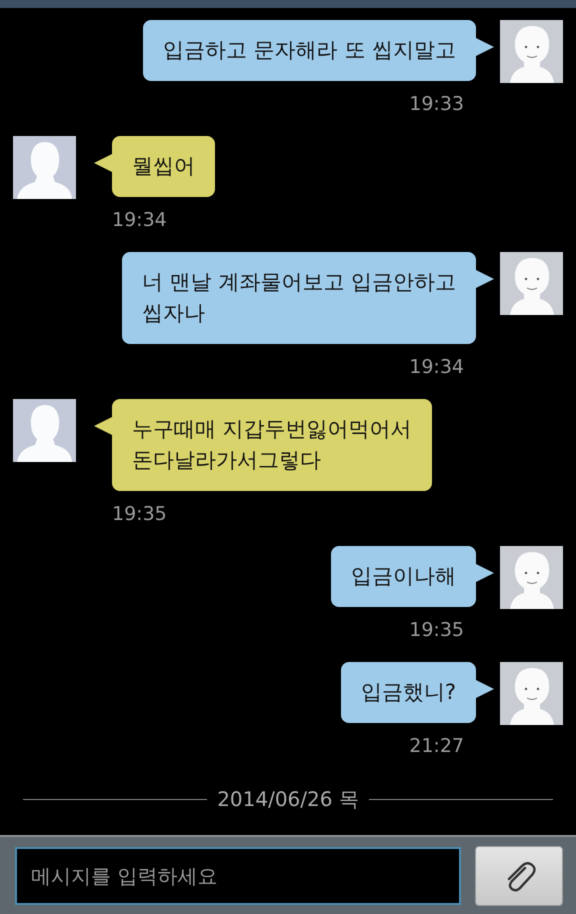 The width and height of the screenshot is (576, 914). I want to click on date-divider: 2014/06/26 목, so click(288, 799).